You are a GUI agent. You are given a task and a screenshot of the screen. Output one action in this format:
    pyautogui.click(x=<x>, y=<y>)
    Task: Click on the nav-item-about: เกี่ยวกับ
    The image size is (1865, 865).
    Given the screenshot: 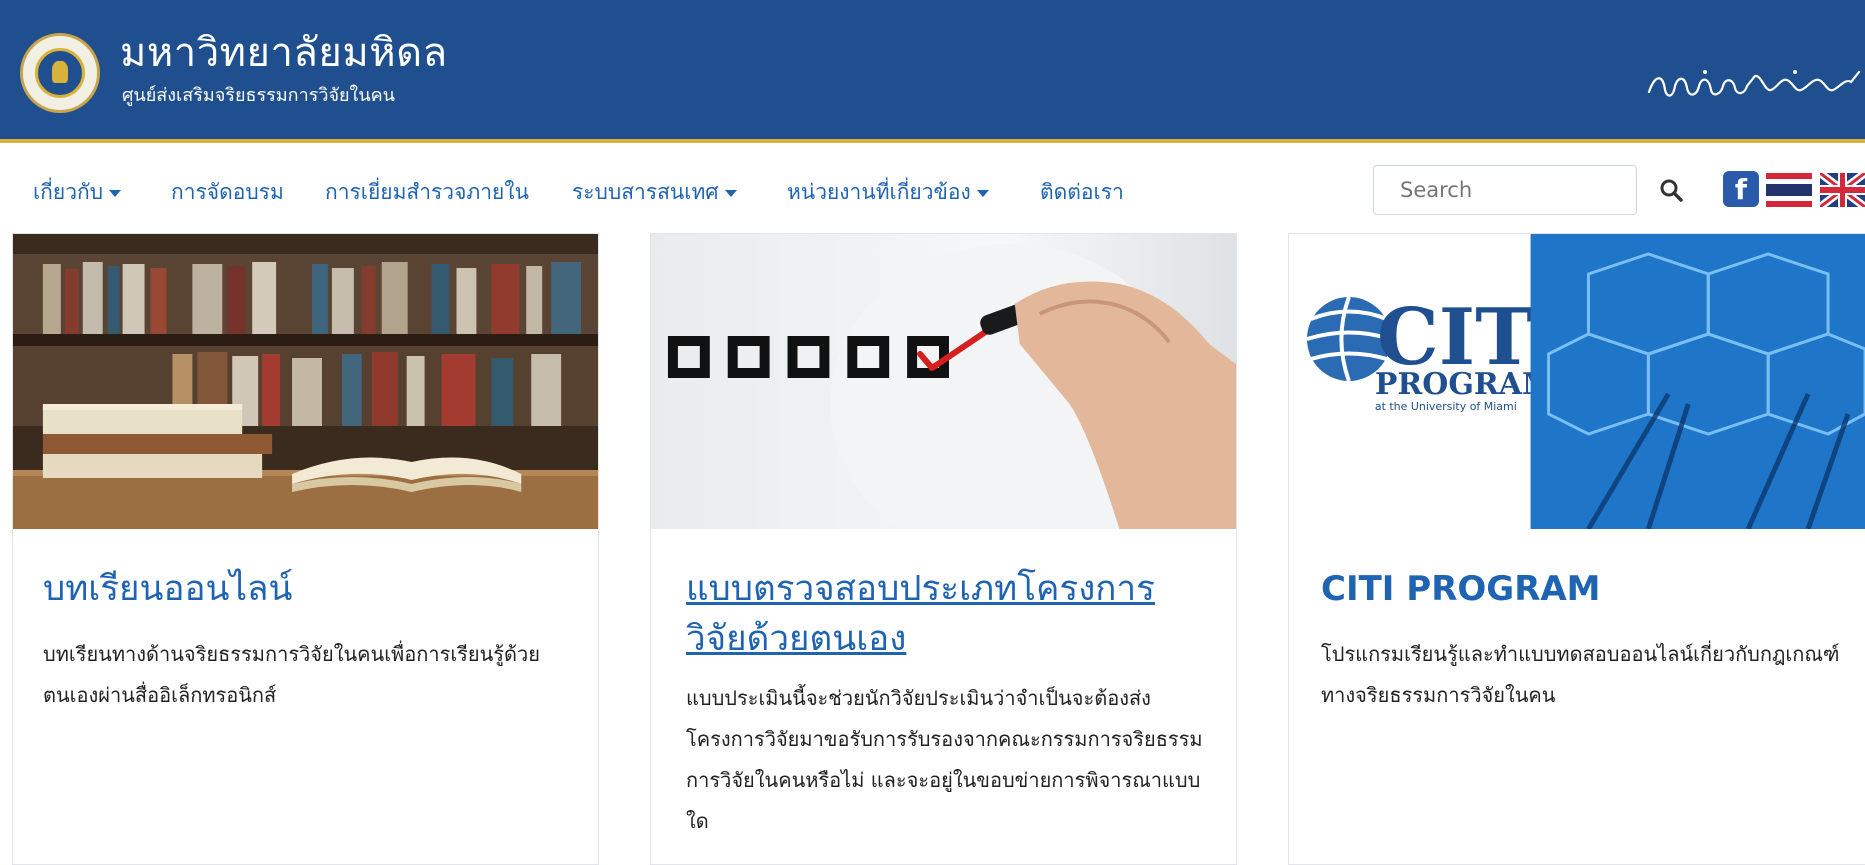 What is the action you would take?
    pyautogui.click(x=77, y=192)
    